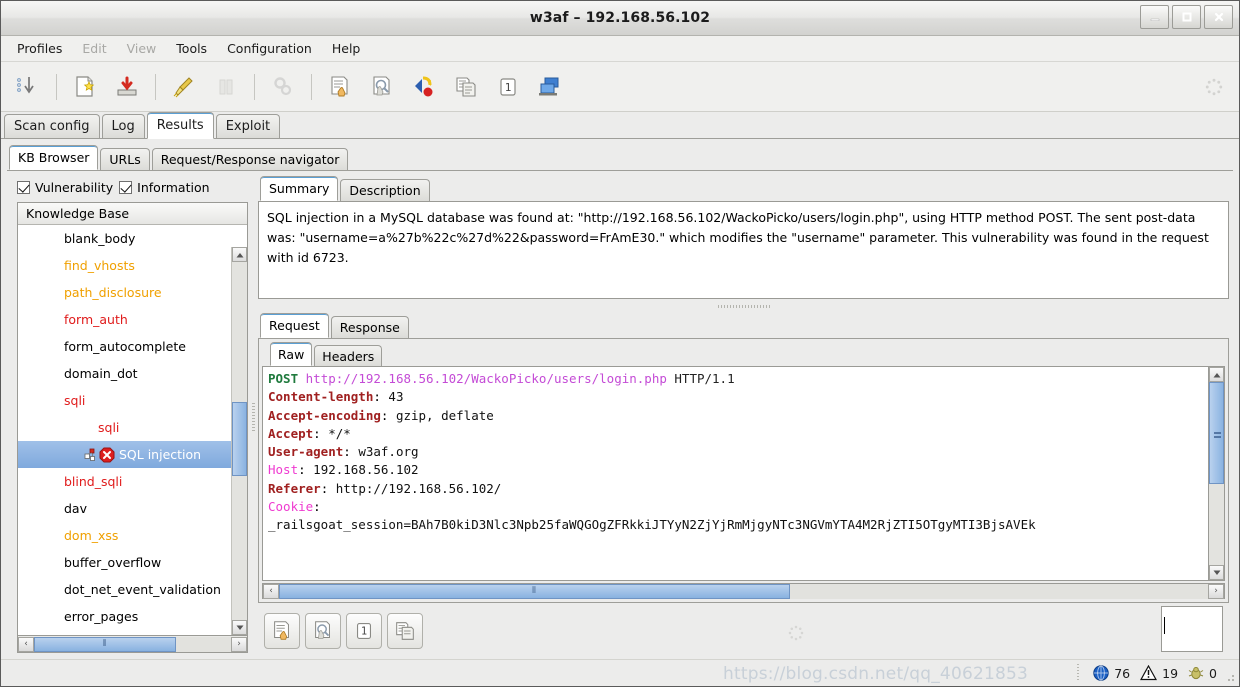 This screenshot has width=1240, height=687. What do you see at coordinates (127, 87) in the screenshot?
I see `save-profile-icon` at bounding box center [127, 87].